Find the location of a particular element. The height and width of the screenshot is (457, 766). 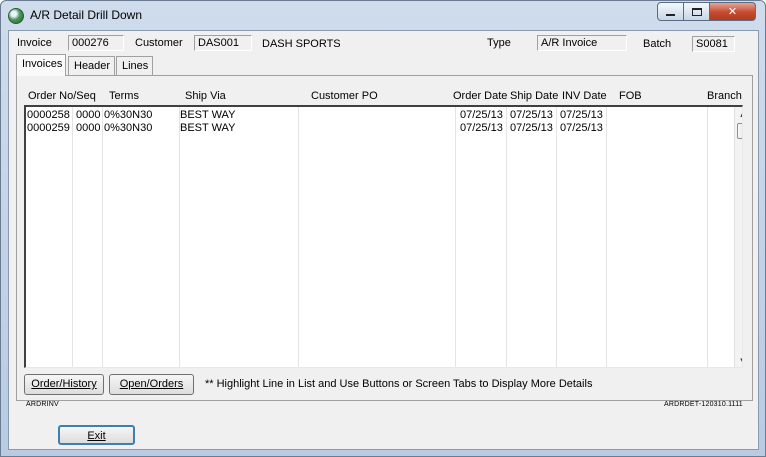

col-header-branch: Branch is located at coordinates (724, 96).